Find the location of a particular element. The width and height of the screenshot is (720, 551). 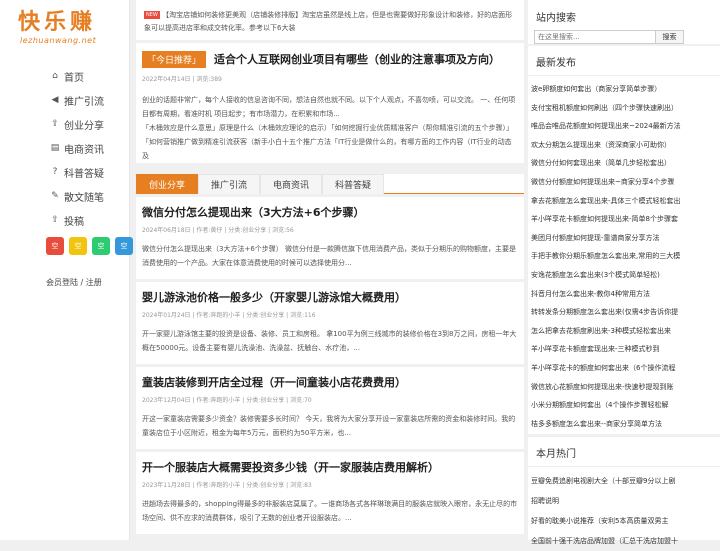

nav-item-label: 首页 is located at coordinates (74, 78).